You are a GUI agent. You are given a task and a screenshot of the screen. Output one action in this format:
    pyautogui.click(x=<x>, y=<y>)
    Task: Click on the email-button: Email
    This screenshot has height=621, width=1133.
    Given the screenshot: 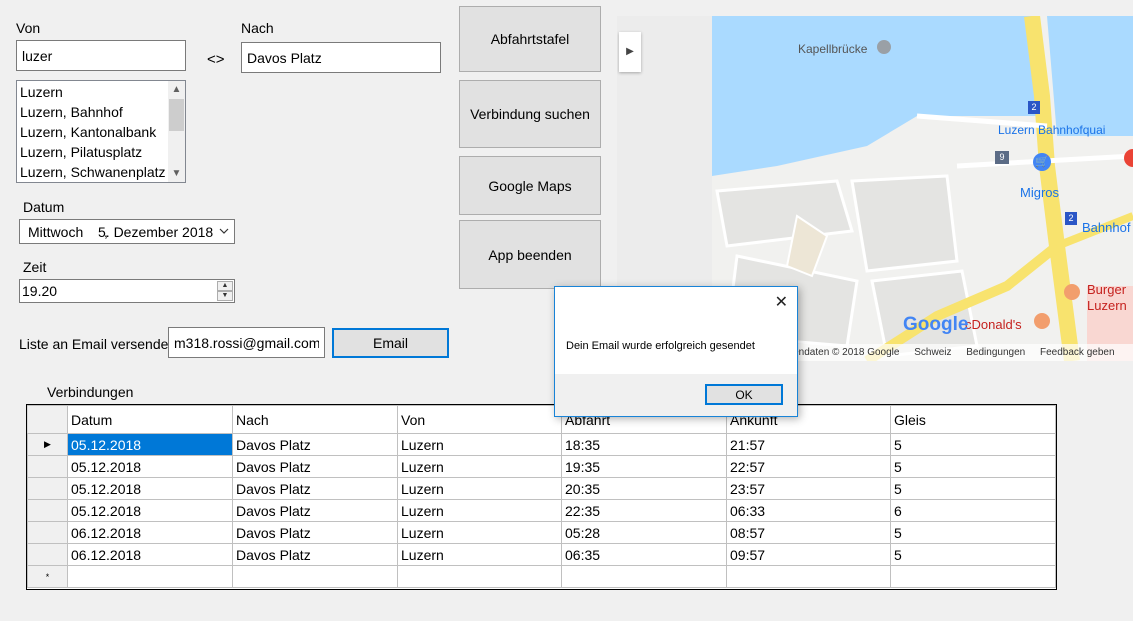 What is the action you would take?
    pyautogui.click(x=390, y=343)
    